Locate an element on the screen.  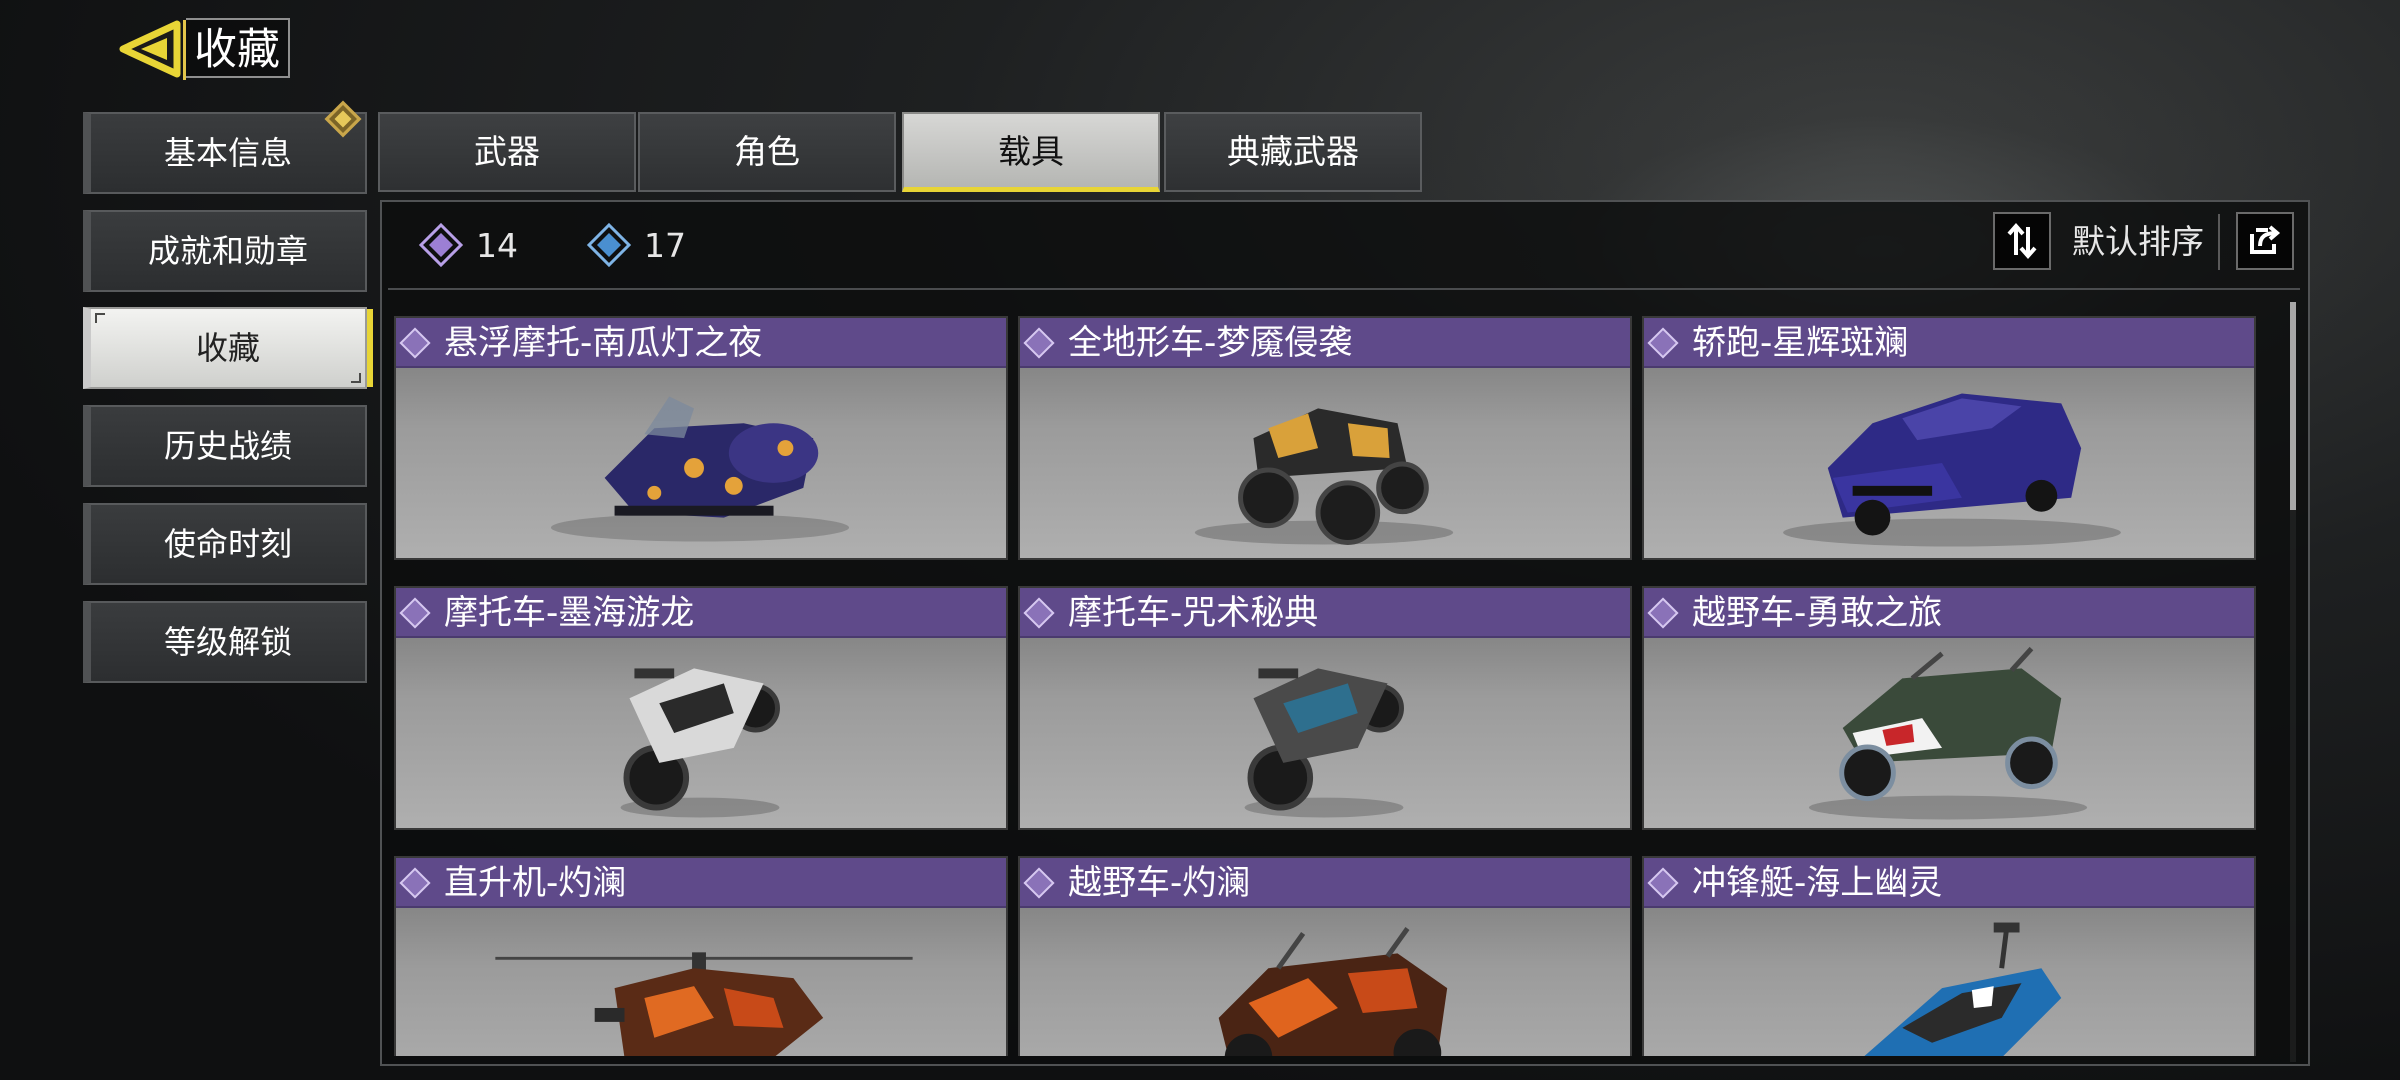
collection-card: 越野车-勇敢之旅 is located at coordinates (1949, 708).